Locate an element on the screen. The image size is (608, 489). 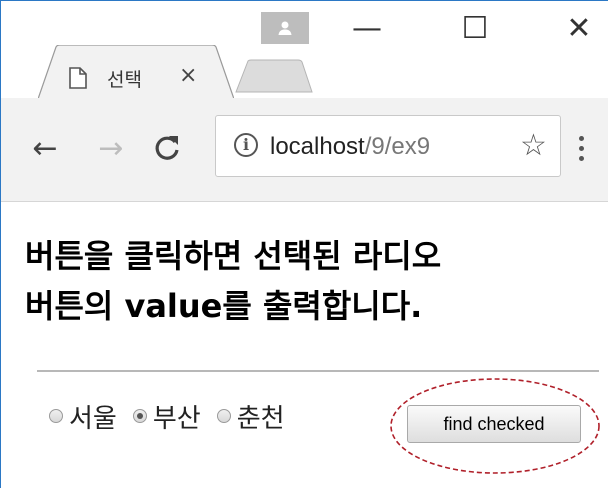
radio-label-busan: 부산 is located at coordinates (176, 418).